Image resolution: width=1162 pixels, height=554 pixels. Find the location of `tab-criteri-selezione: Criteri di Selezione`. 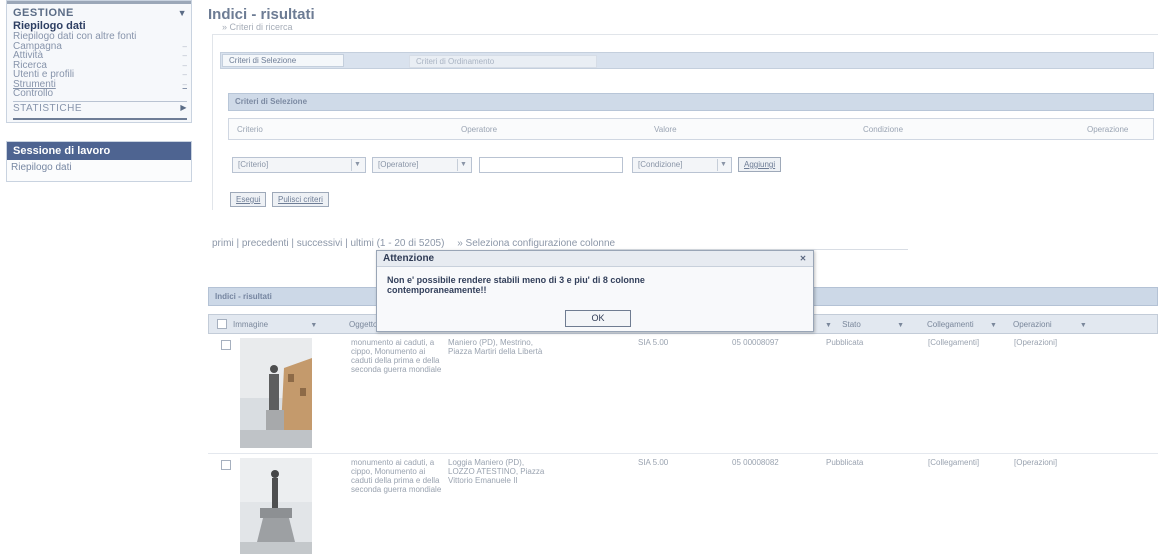

tab-criteri-selezione: Criteri di Selezione is located at coordinates (283, 60).